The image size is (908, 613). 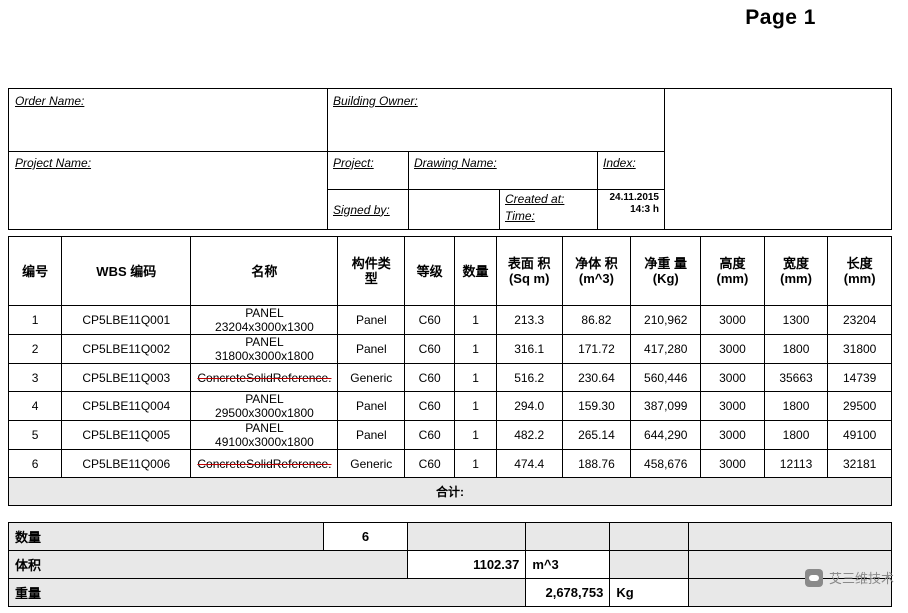 What do you see at coordinates (53, 163) in the screenshot?
I see `project-name-label: Project Name:` at bounding box center [53, 163].